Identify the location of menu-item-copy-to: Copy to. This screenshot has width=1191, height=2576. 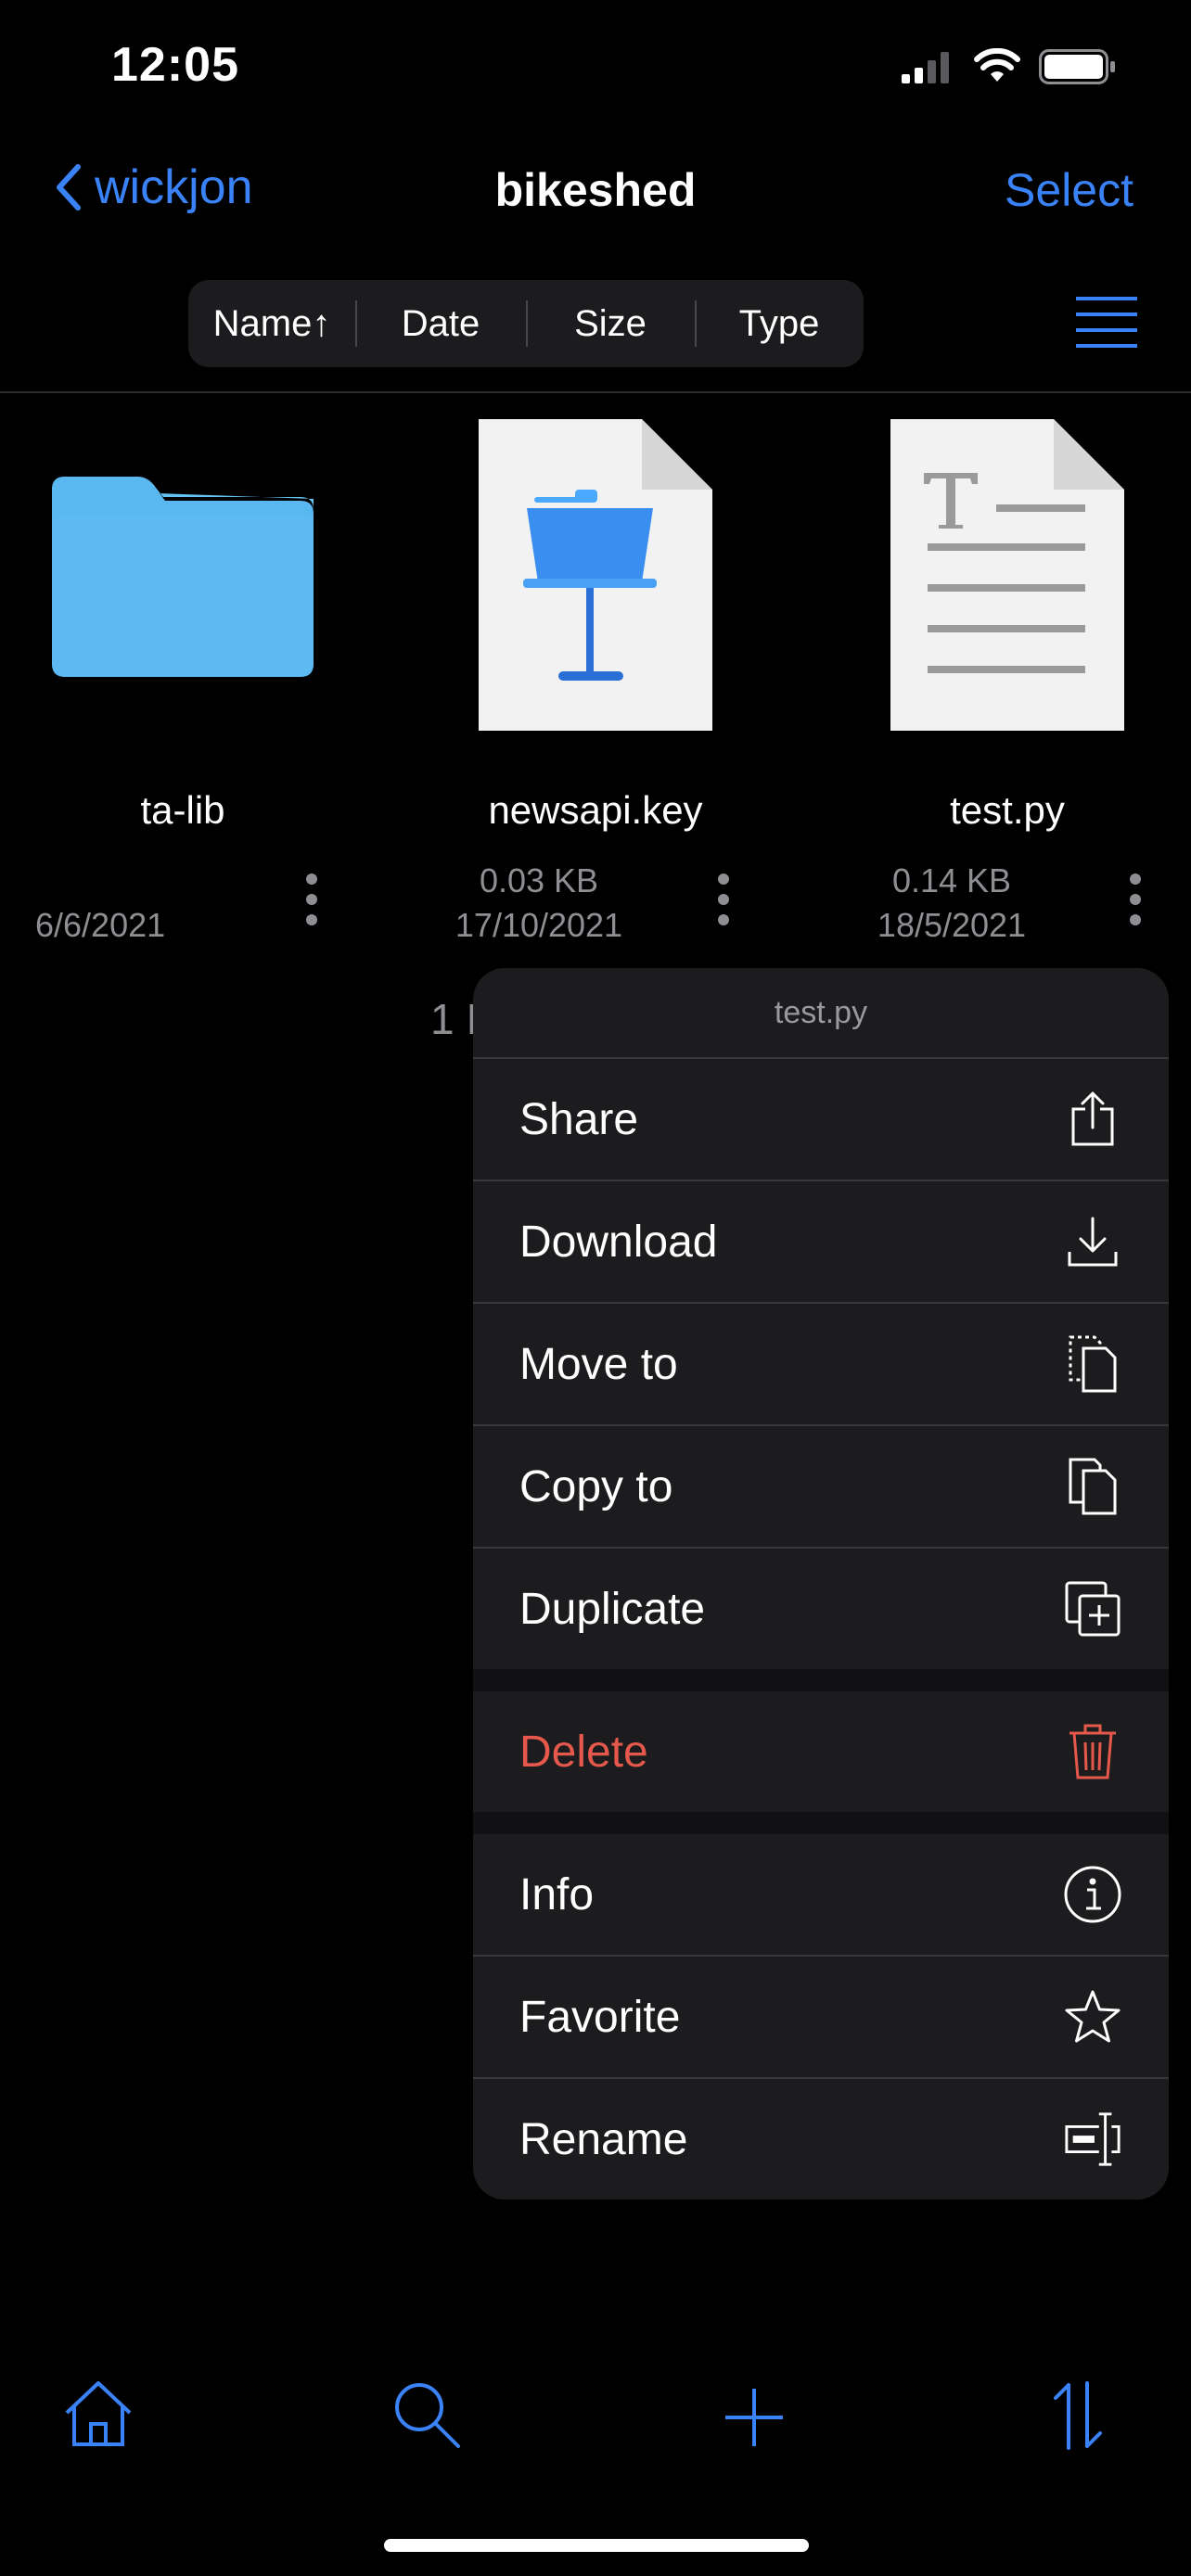
(821, 1487).